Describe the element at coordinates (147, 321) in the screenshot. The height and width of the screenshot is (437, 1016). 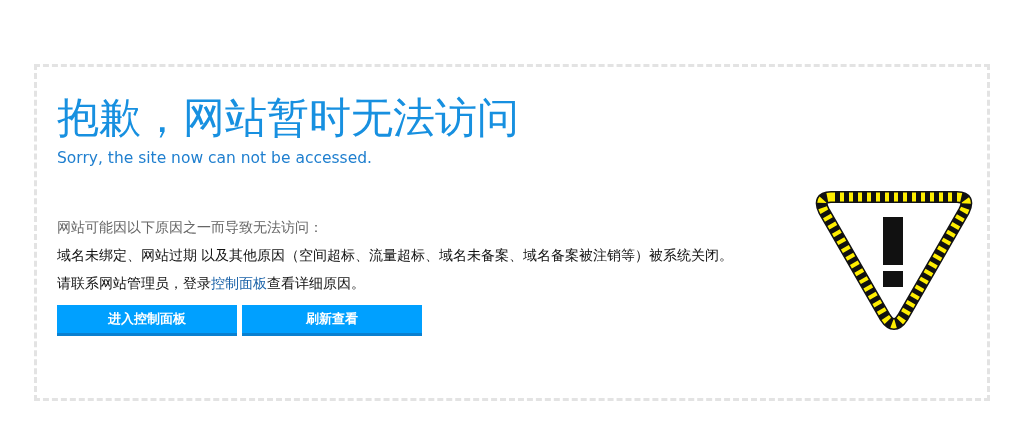
I see `action-button: 进入控制面板` at that location.